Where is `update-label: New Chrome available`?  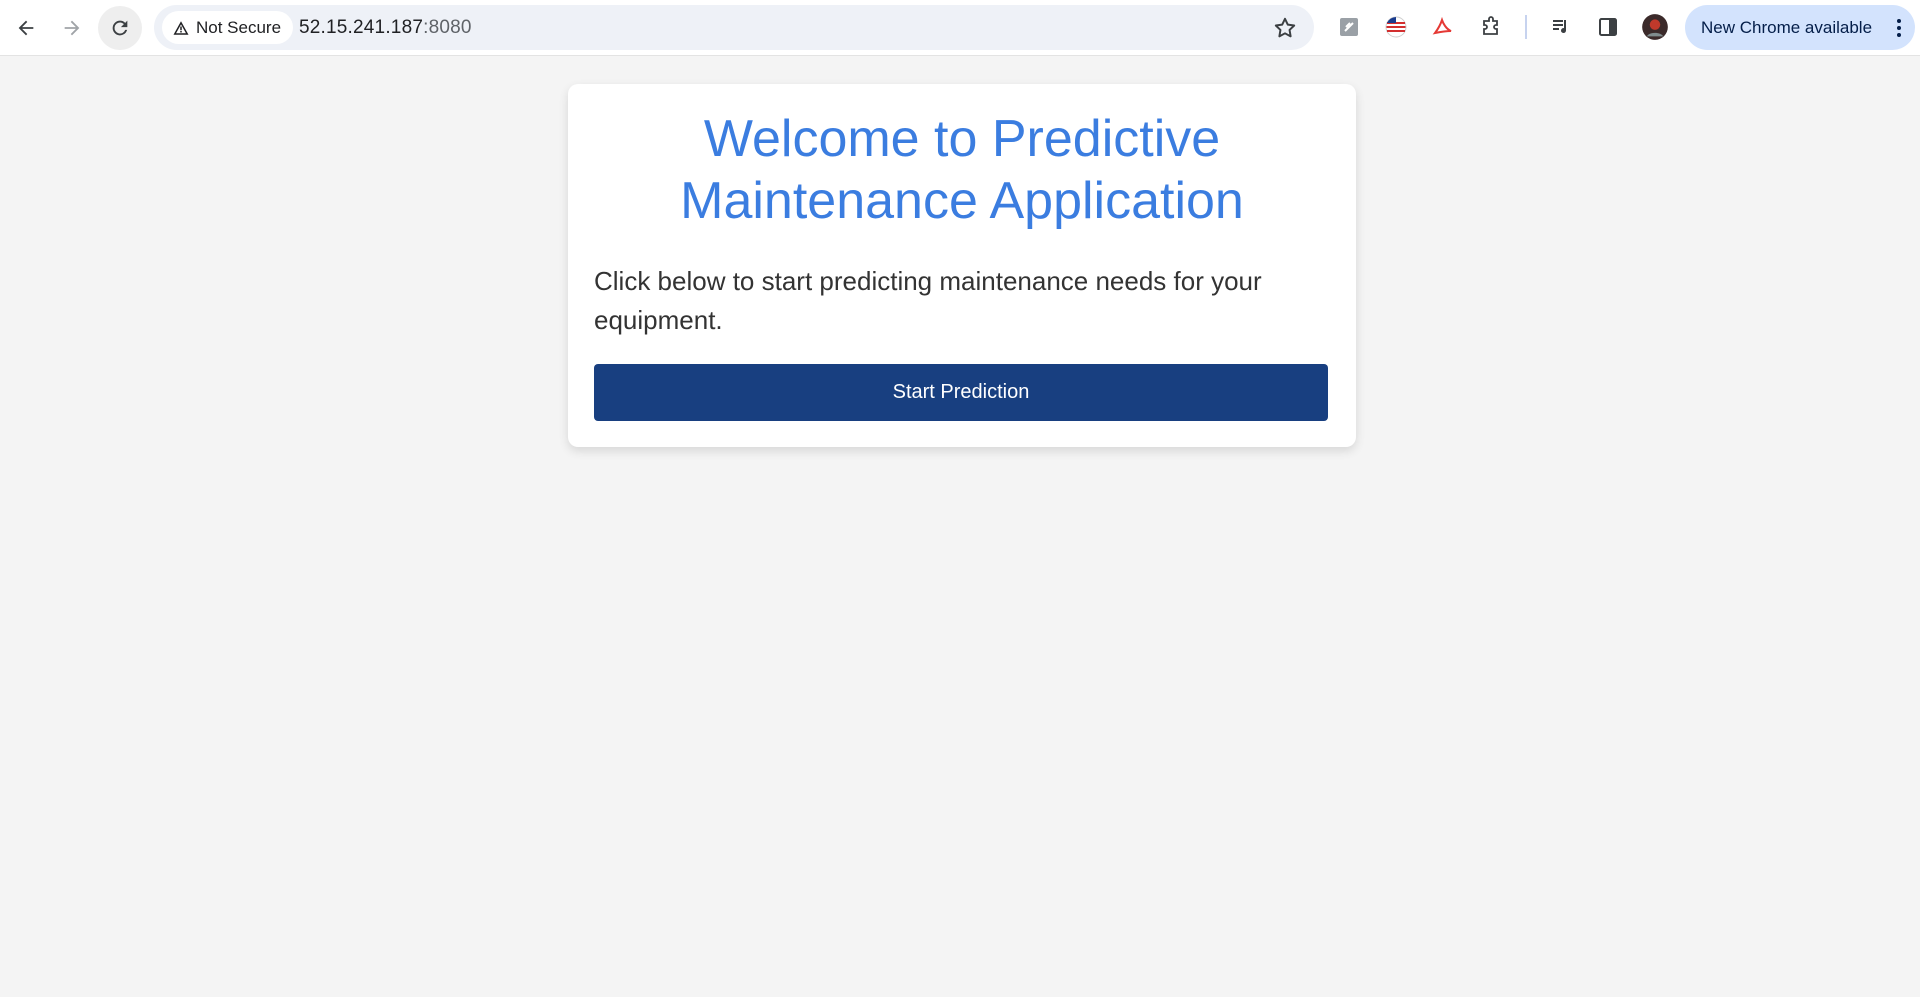 update-label: New Chrome available is located at coordinates (1787, 27).